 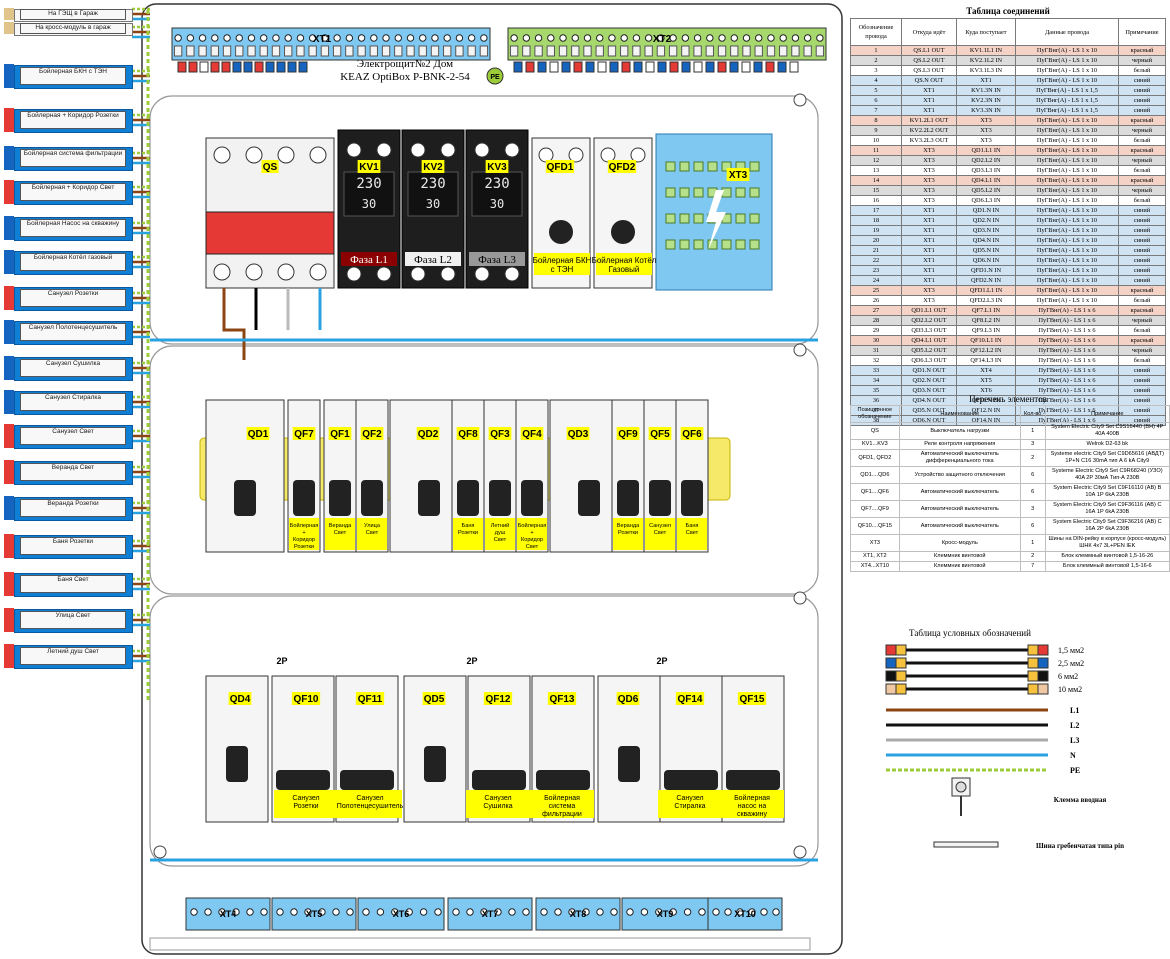 I want to click on bottom-terminal-label: XT9, so click(x=665, y=914).